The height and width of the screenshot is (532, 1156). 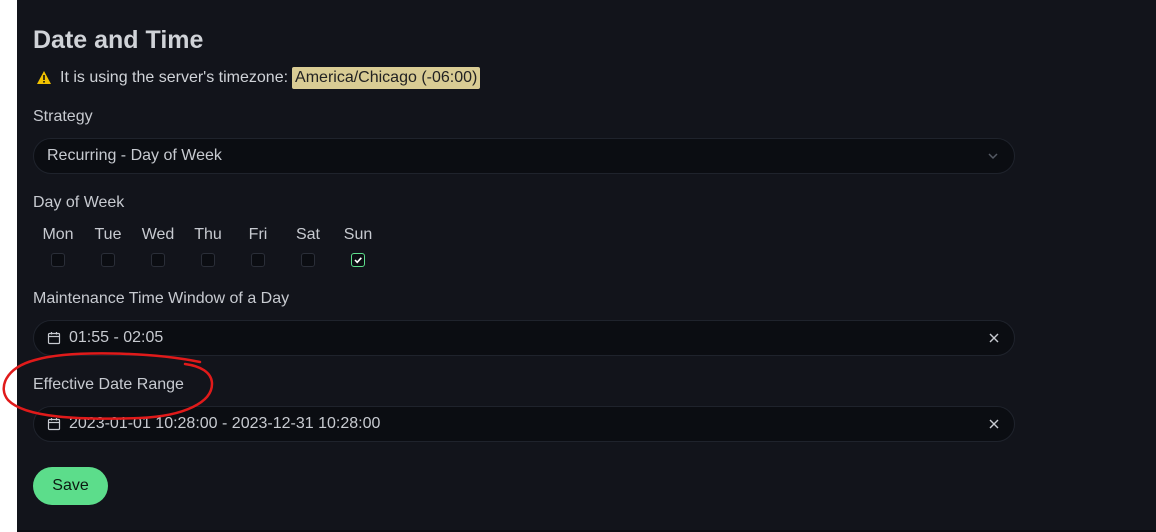 What do you see at coordinates (79, 202) in the screenshot?
I see `day-of-week-label: Day of Week` at bounding box center [79, 202].